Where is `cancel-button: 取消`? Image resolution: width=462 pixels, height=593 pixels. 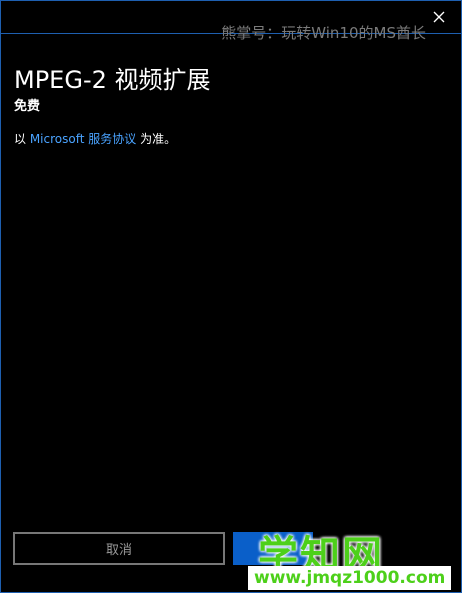
cancel-button: 取消 is located at coordinates (119, 548).